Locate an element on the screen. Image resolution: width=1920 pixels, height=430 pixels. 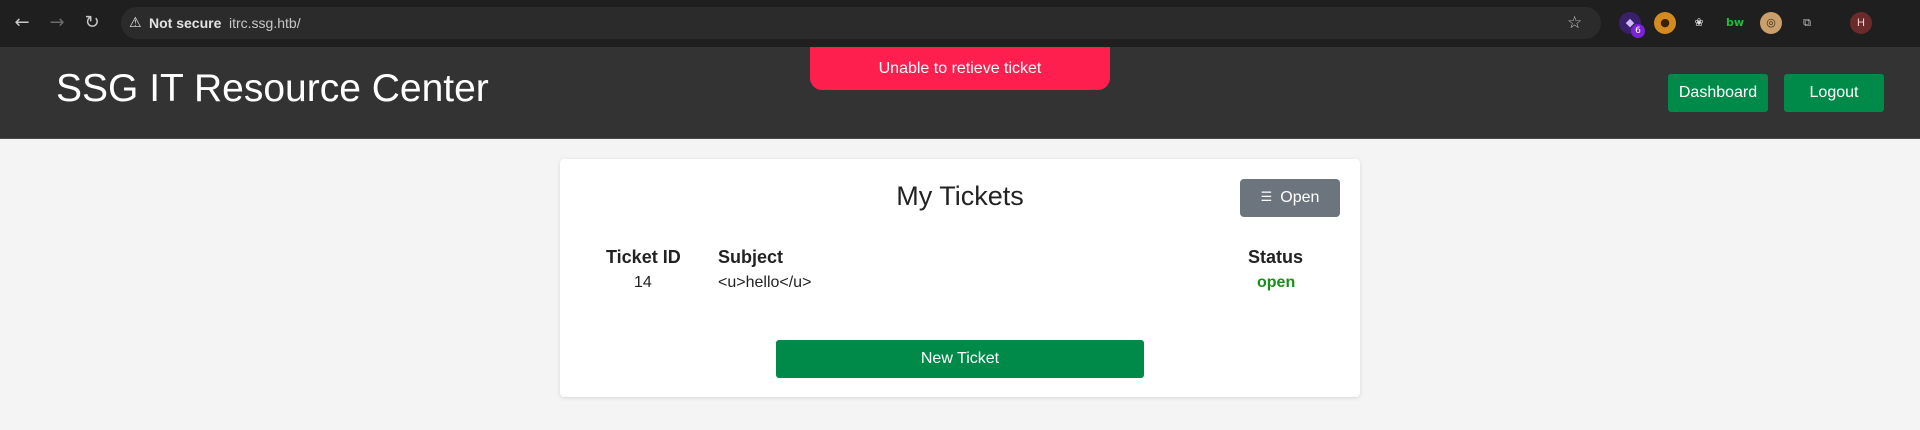
reload-icon: ↻ is located at coordinates (92, 23).